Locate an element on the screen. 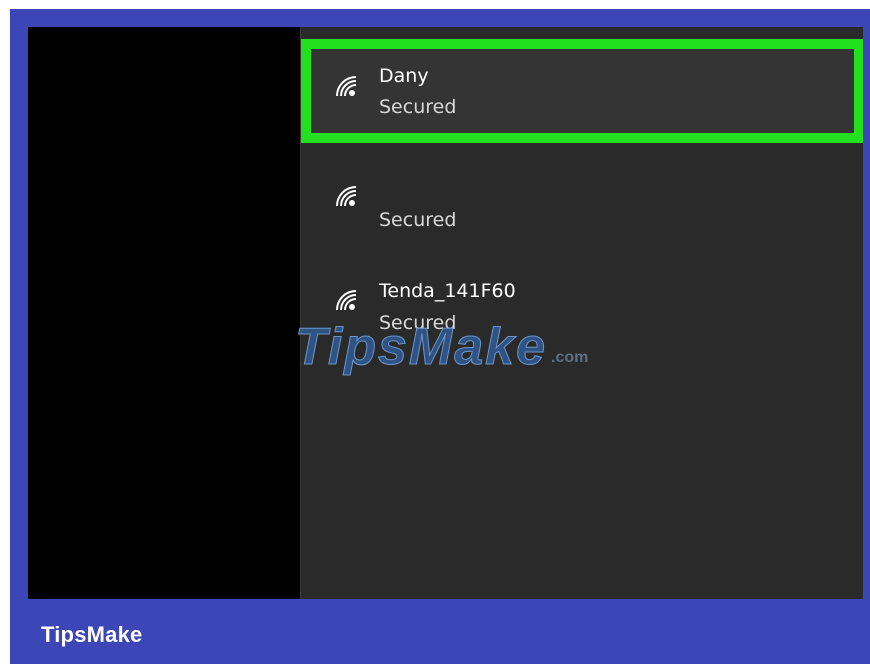 This screenshot has height=664, width=870. network-item-unnamed: Secured is located at coordinates (582, 213).